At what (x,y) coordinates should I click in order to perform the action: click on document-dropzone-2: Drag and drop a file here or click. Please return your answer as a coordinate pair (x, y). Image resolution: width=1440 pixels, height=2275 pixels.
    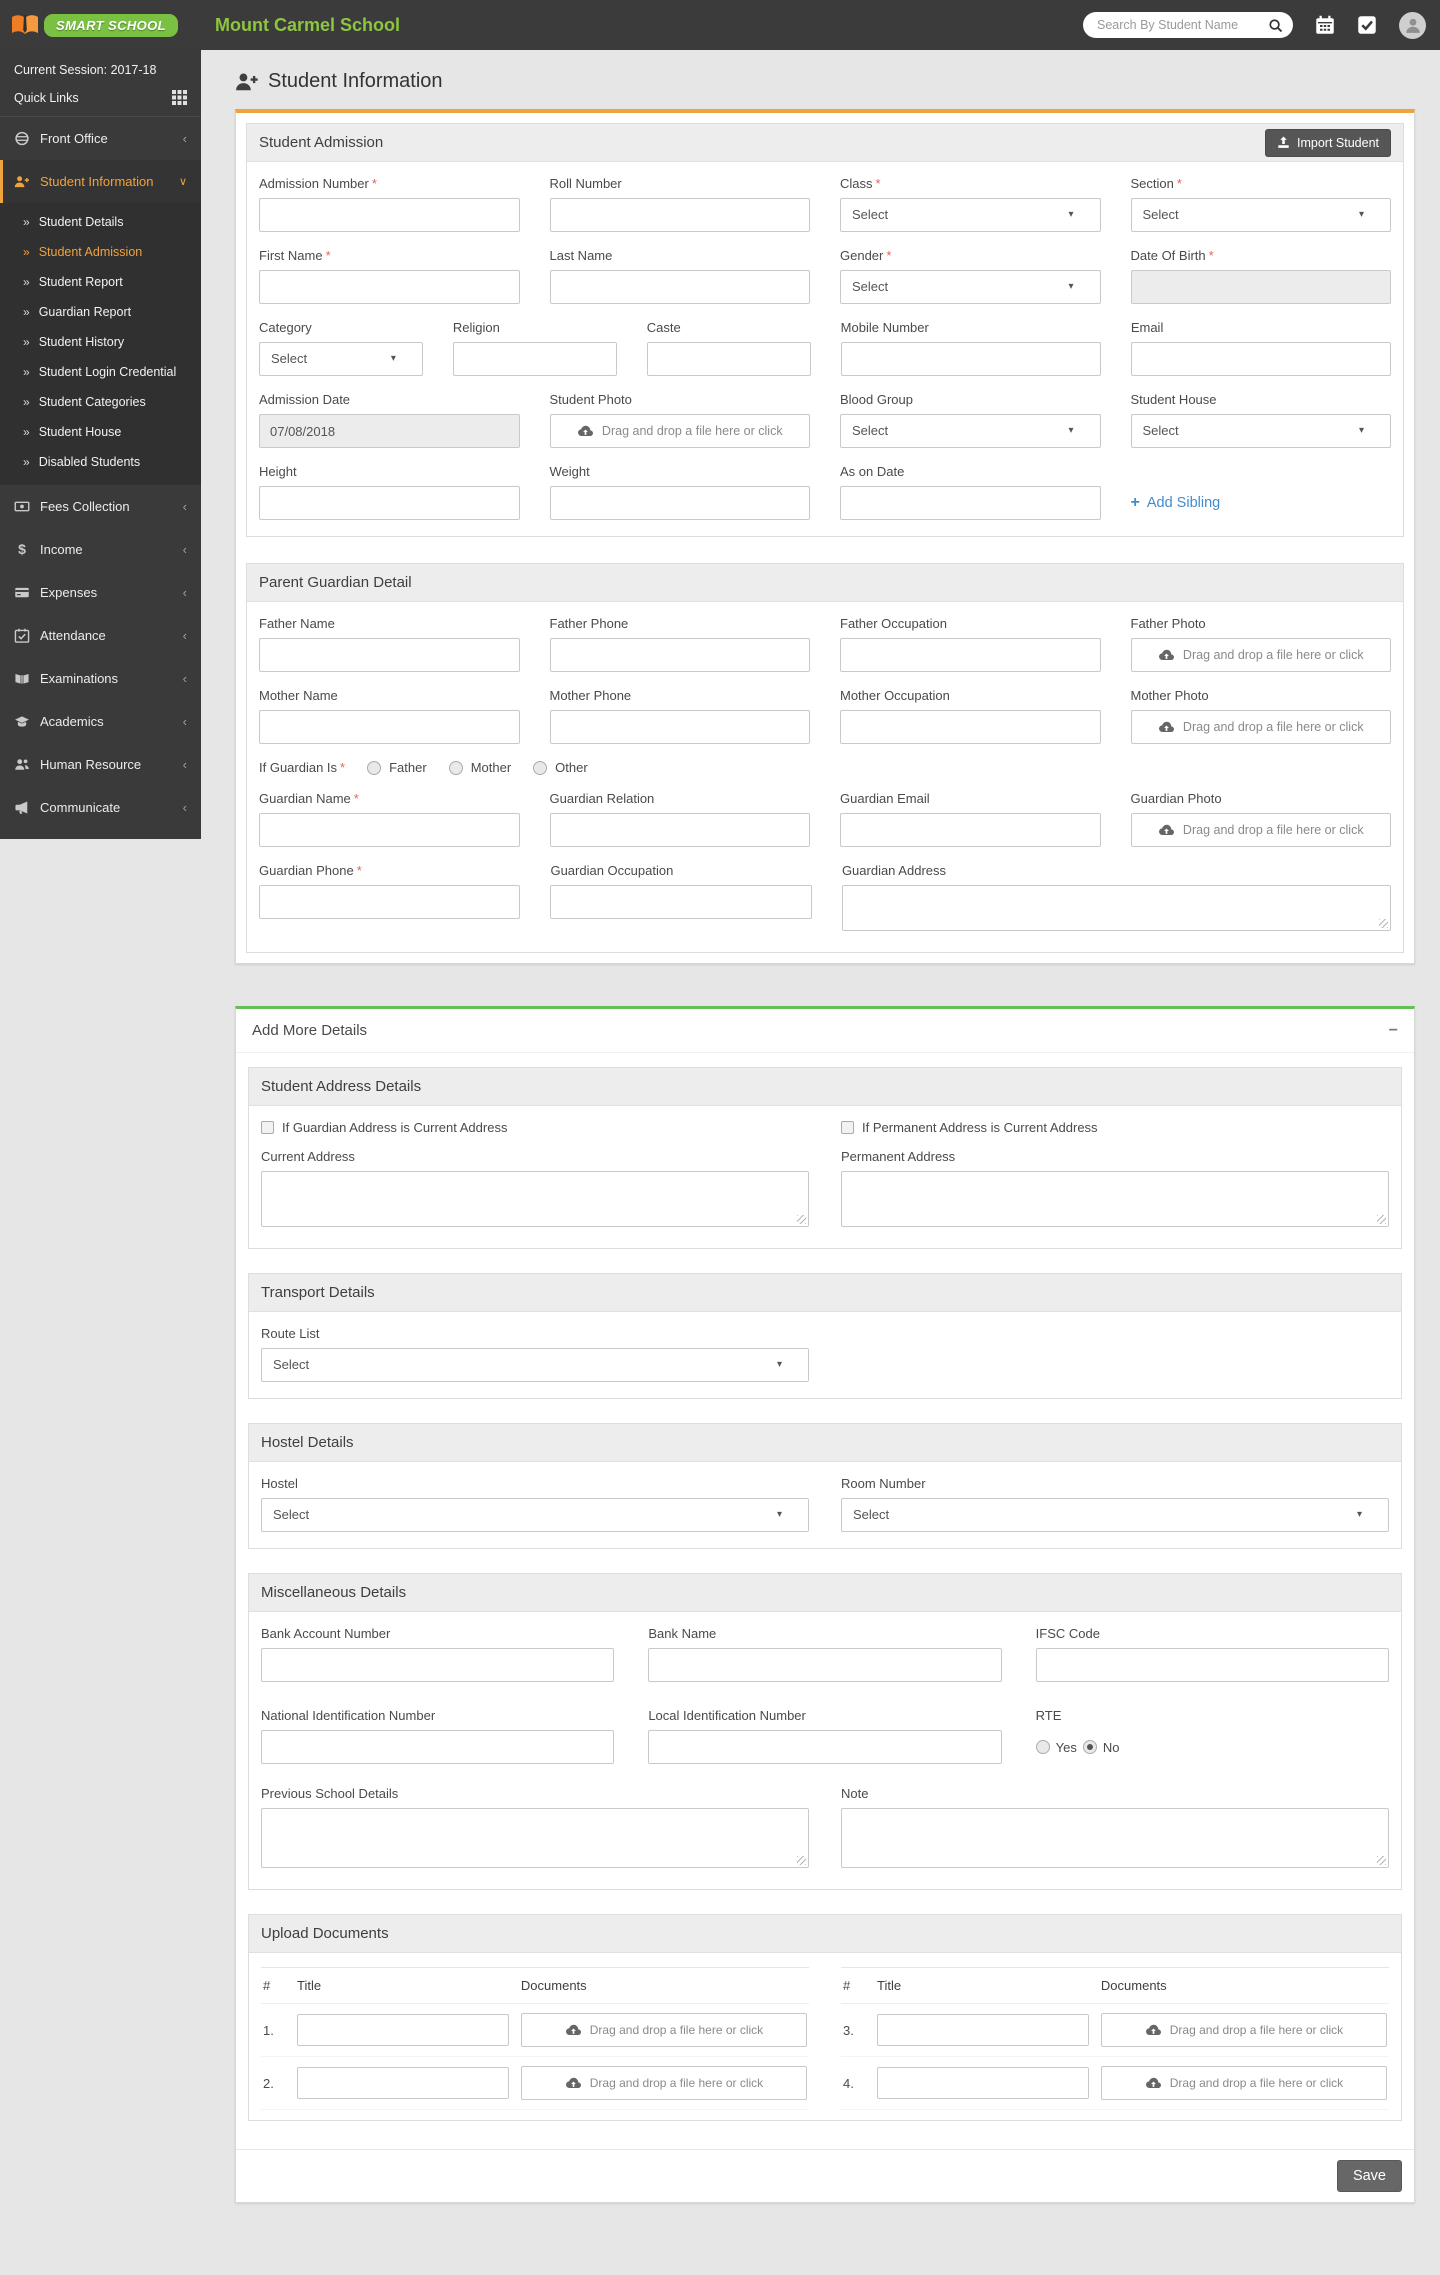
    Looking at the image, I should click on (663, 2083).